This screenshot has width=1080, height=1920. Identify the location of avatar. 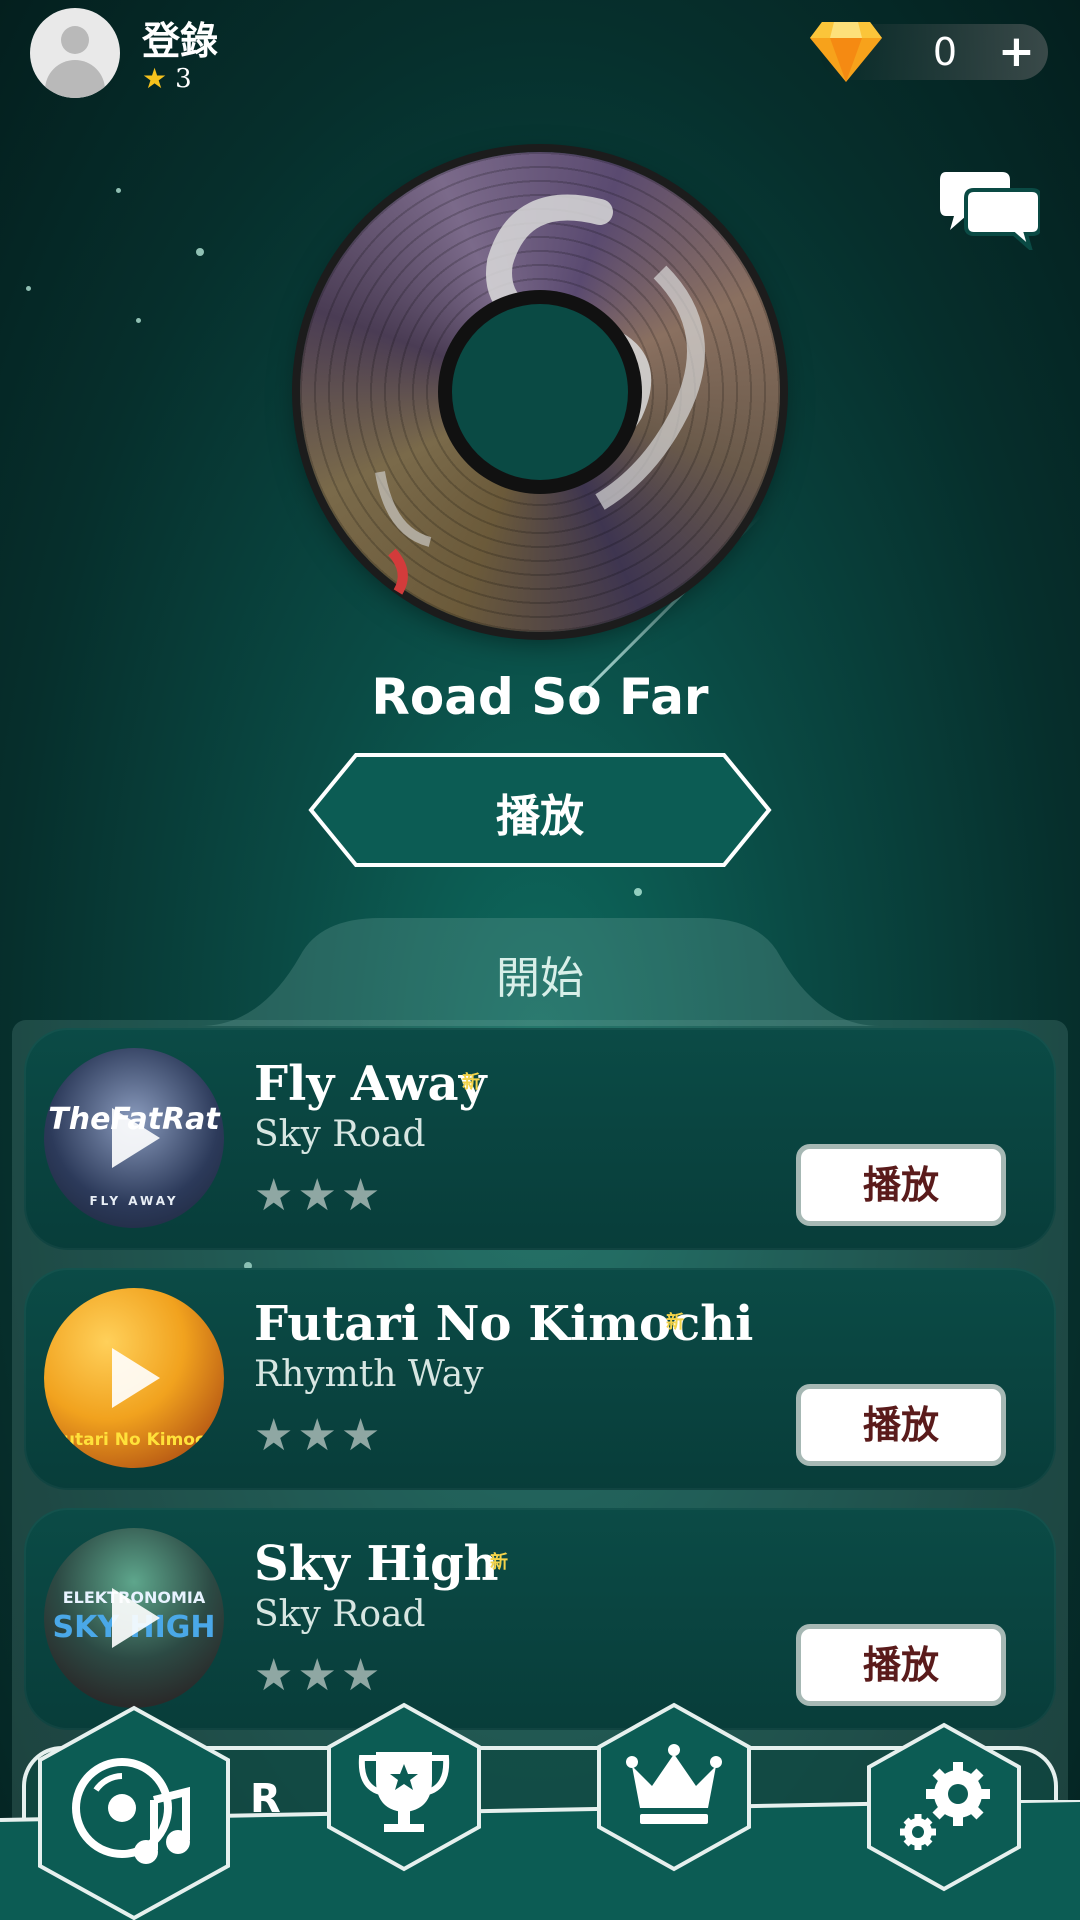
(75, 53).